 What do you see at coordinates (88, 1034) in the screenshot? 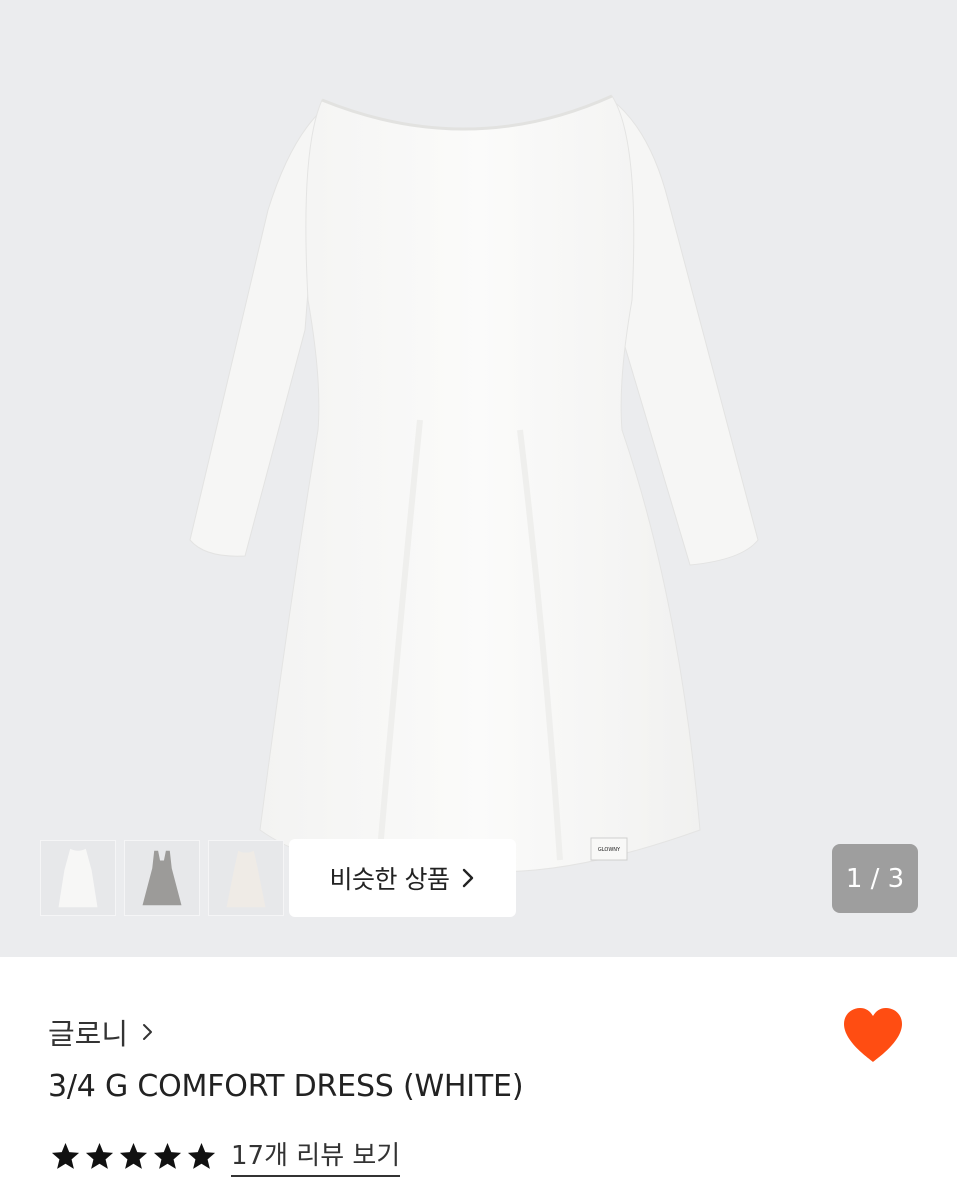
I see `brand-name: 글로니` at bounding box center [88, 1034].